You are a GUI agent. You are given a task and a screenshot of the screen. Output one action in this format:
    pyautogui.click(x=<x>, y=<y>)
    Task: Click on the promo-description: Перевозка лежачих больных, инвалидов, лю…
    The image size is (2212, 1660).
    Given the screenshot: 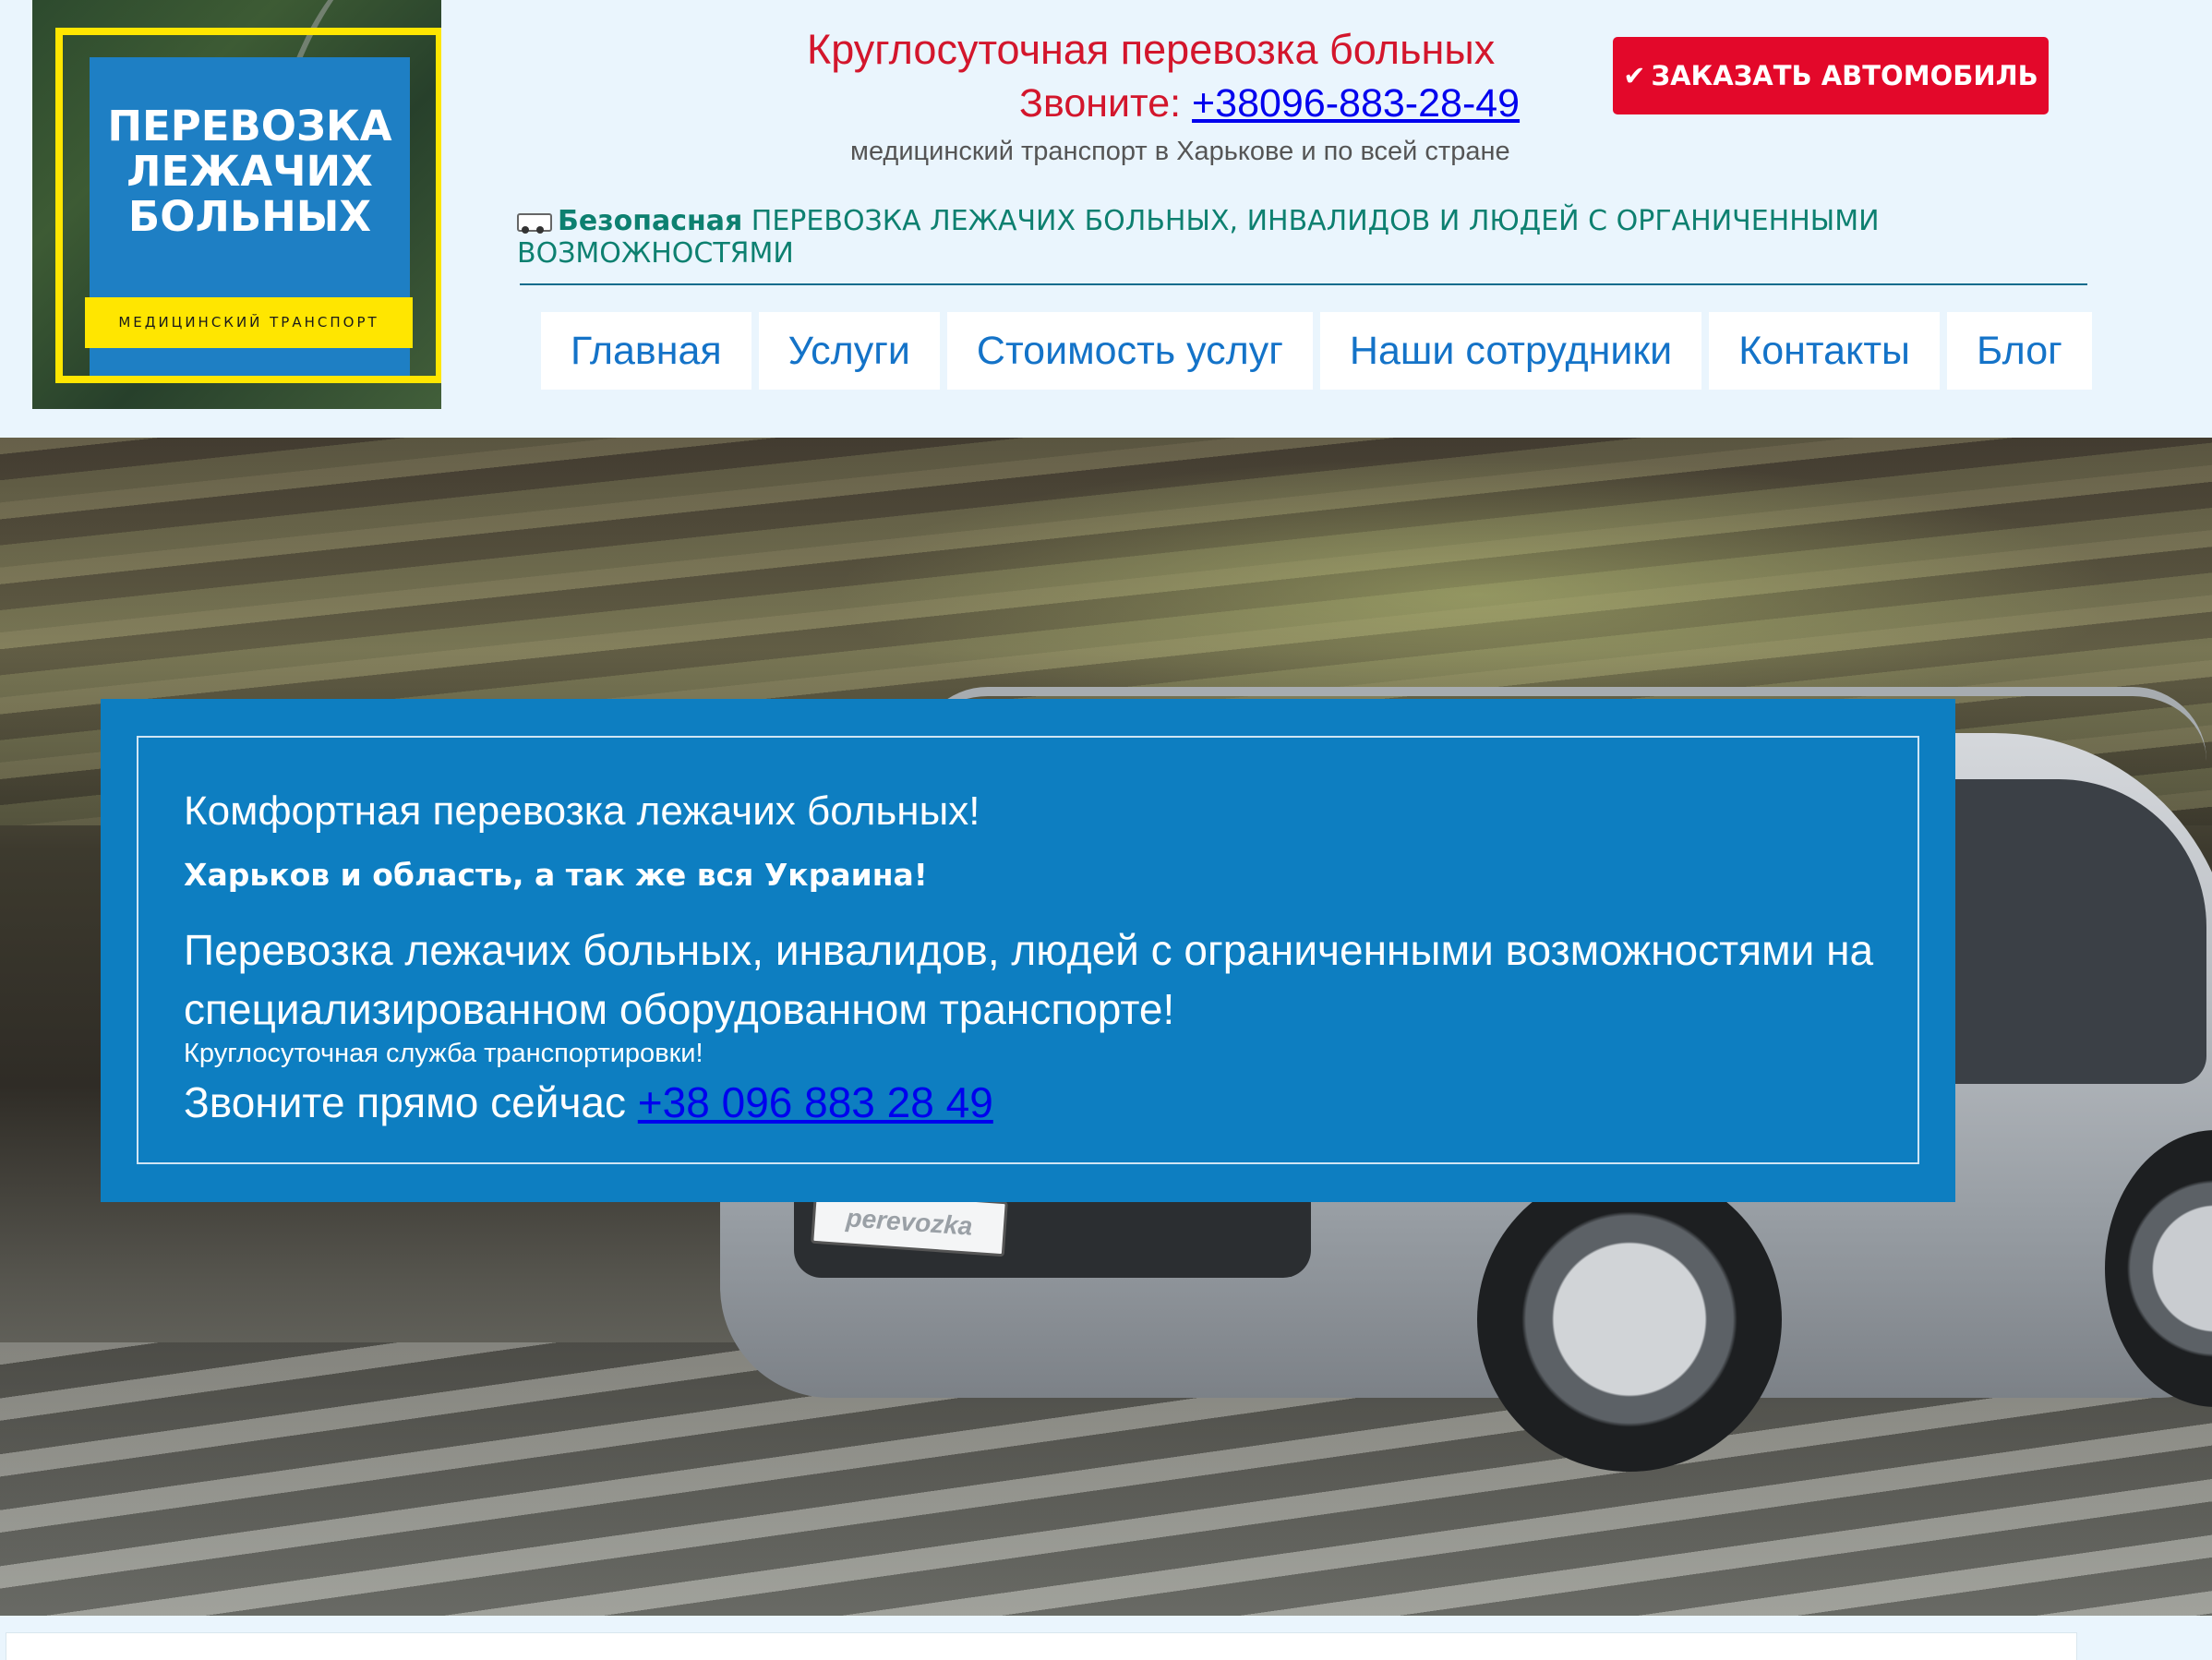 What is the action you would take?
    pyautogui.click(x=1029, y=979)
    